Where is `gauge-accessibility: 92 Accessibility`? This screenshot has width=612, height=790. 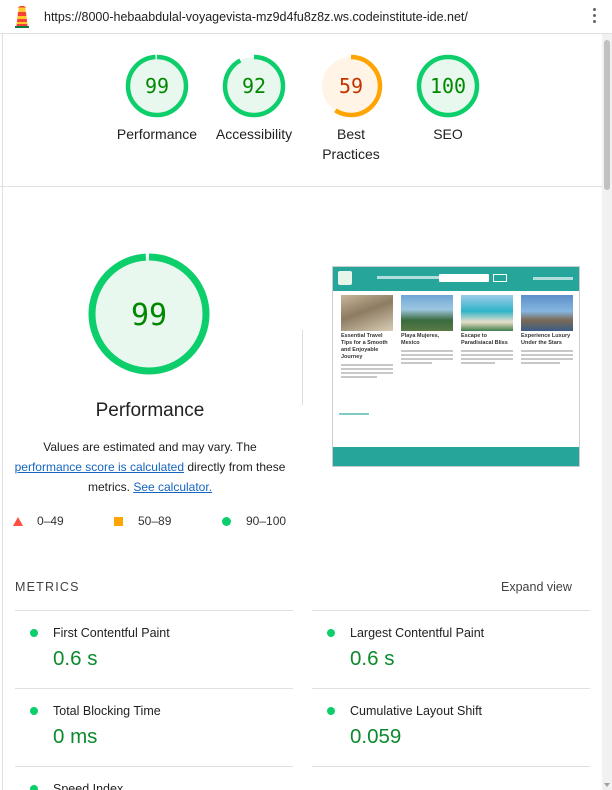 gauge-accessibility: 92 Accessibility is located at coordinates (254, 99).